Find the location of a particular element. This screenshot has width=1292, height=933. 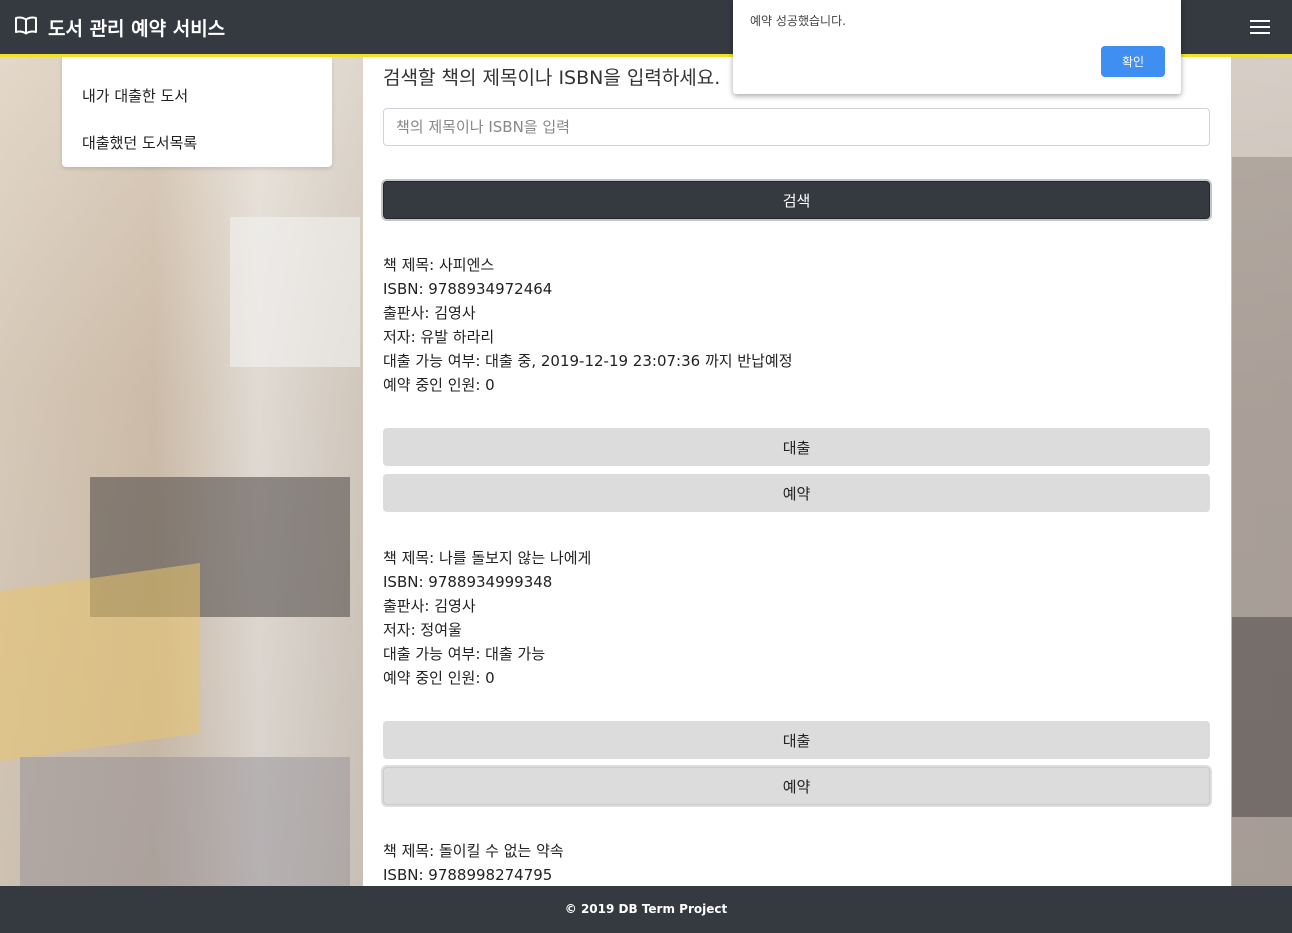

footer: © 2019 DB Term Project is located at coordinates (646, 909).